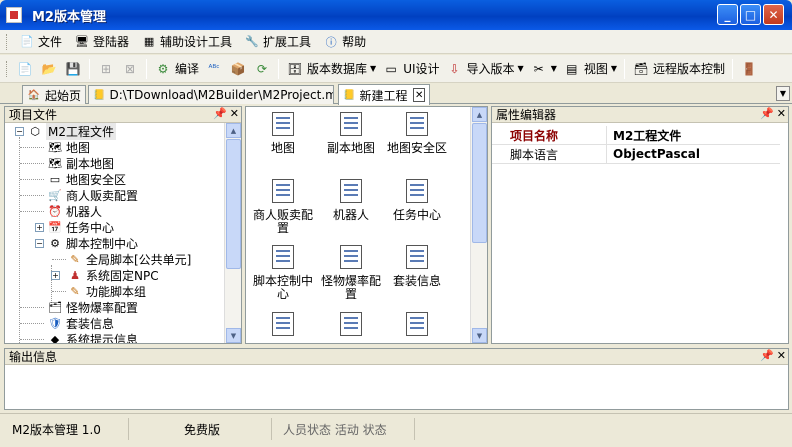 This screenshot has height=447, width=792. I want to click on version-db-button: 🗄 版本数据库 ▼, so click(331, 69).